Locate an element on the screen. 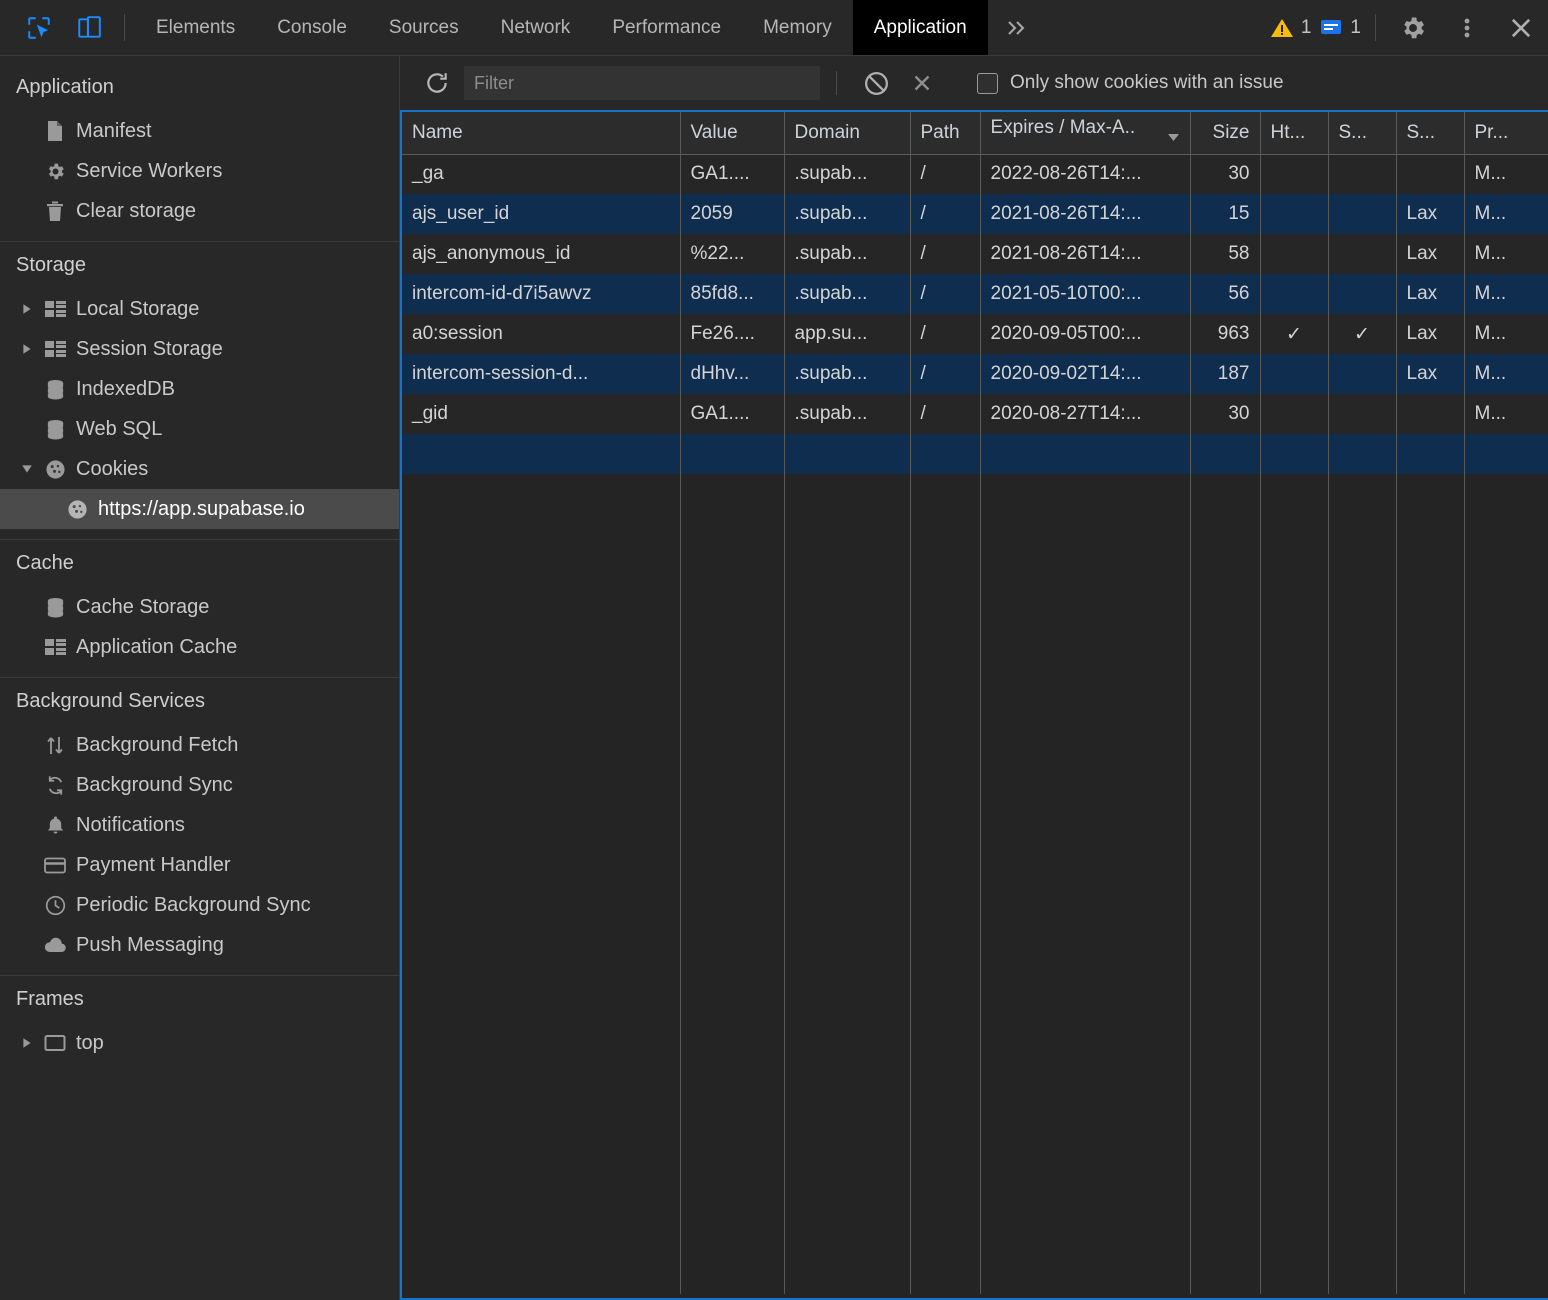 This screenshot has width=1548, height=1300. sidebar-item-cookies: Cookies is located at coordinates (199, 469).